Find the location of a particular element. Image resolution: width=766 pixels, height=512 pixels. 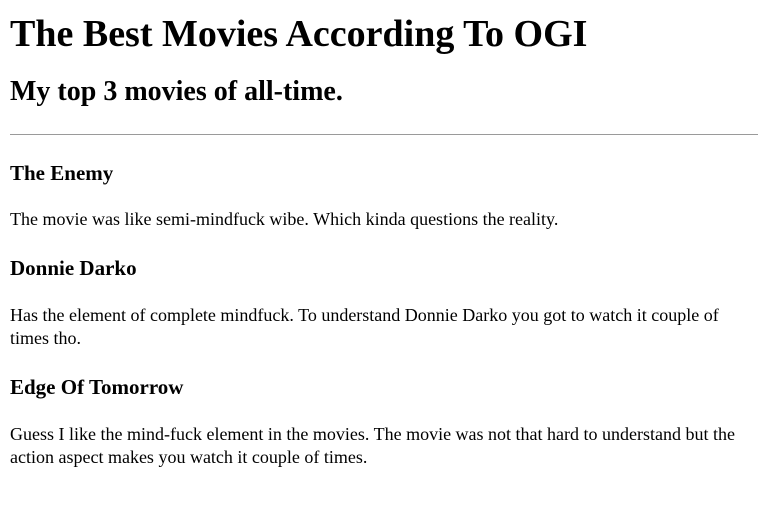

page-subtitle: My top 3 movies of all-time. is located at coordinates (176, 91).